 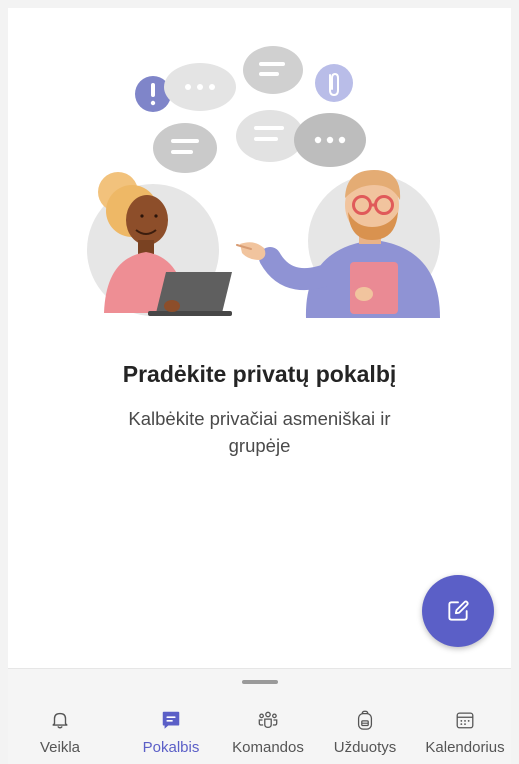 What do you see at coordinates (268, 733) in the screenshot?
I see `nav-item-komandos: Komandos` at bounding box center [268, 733].